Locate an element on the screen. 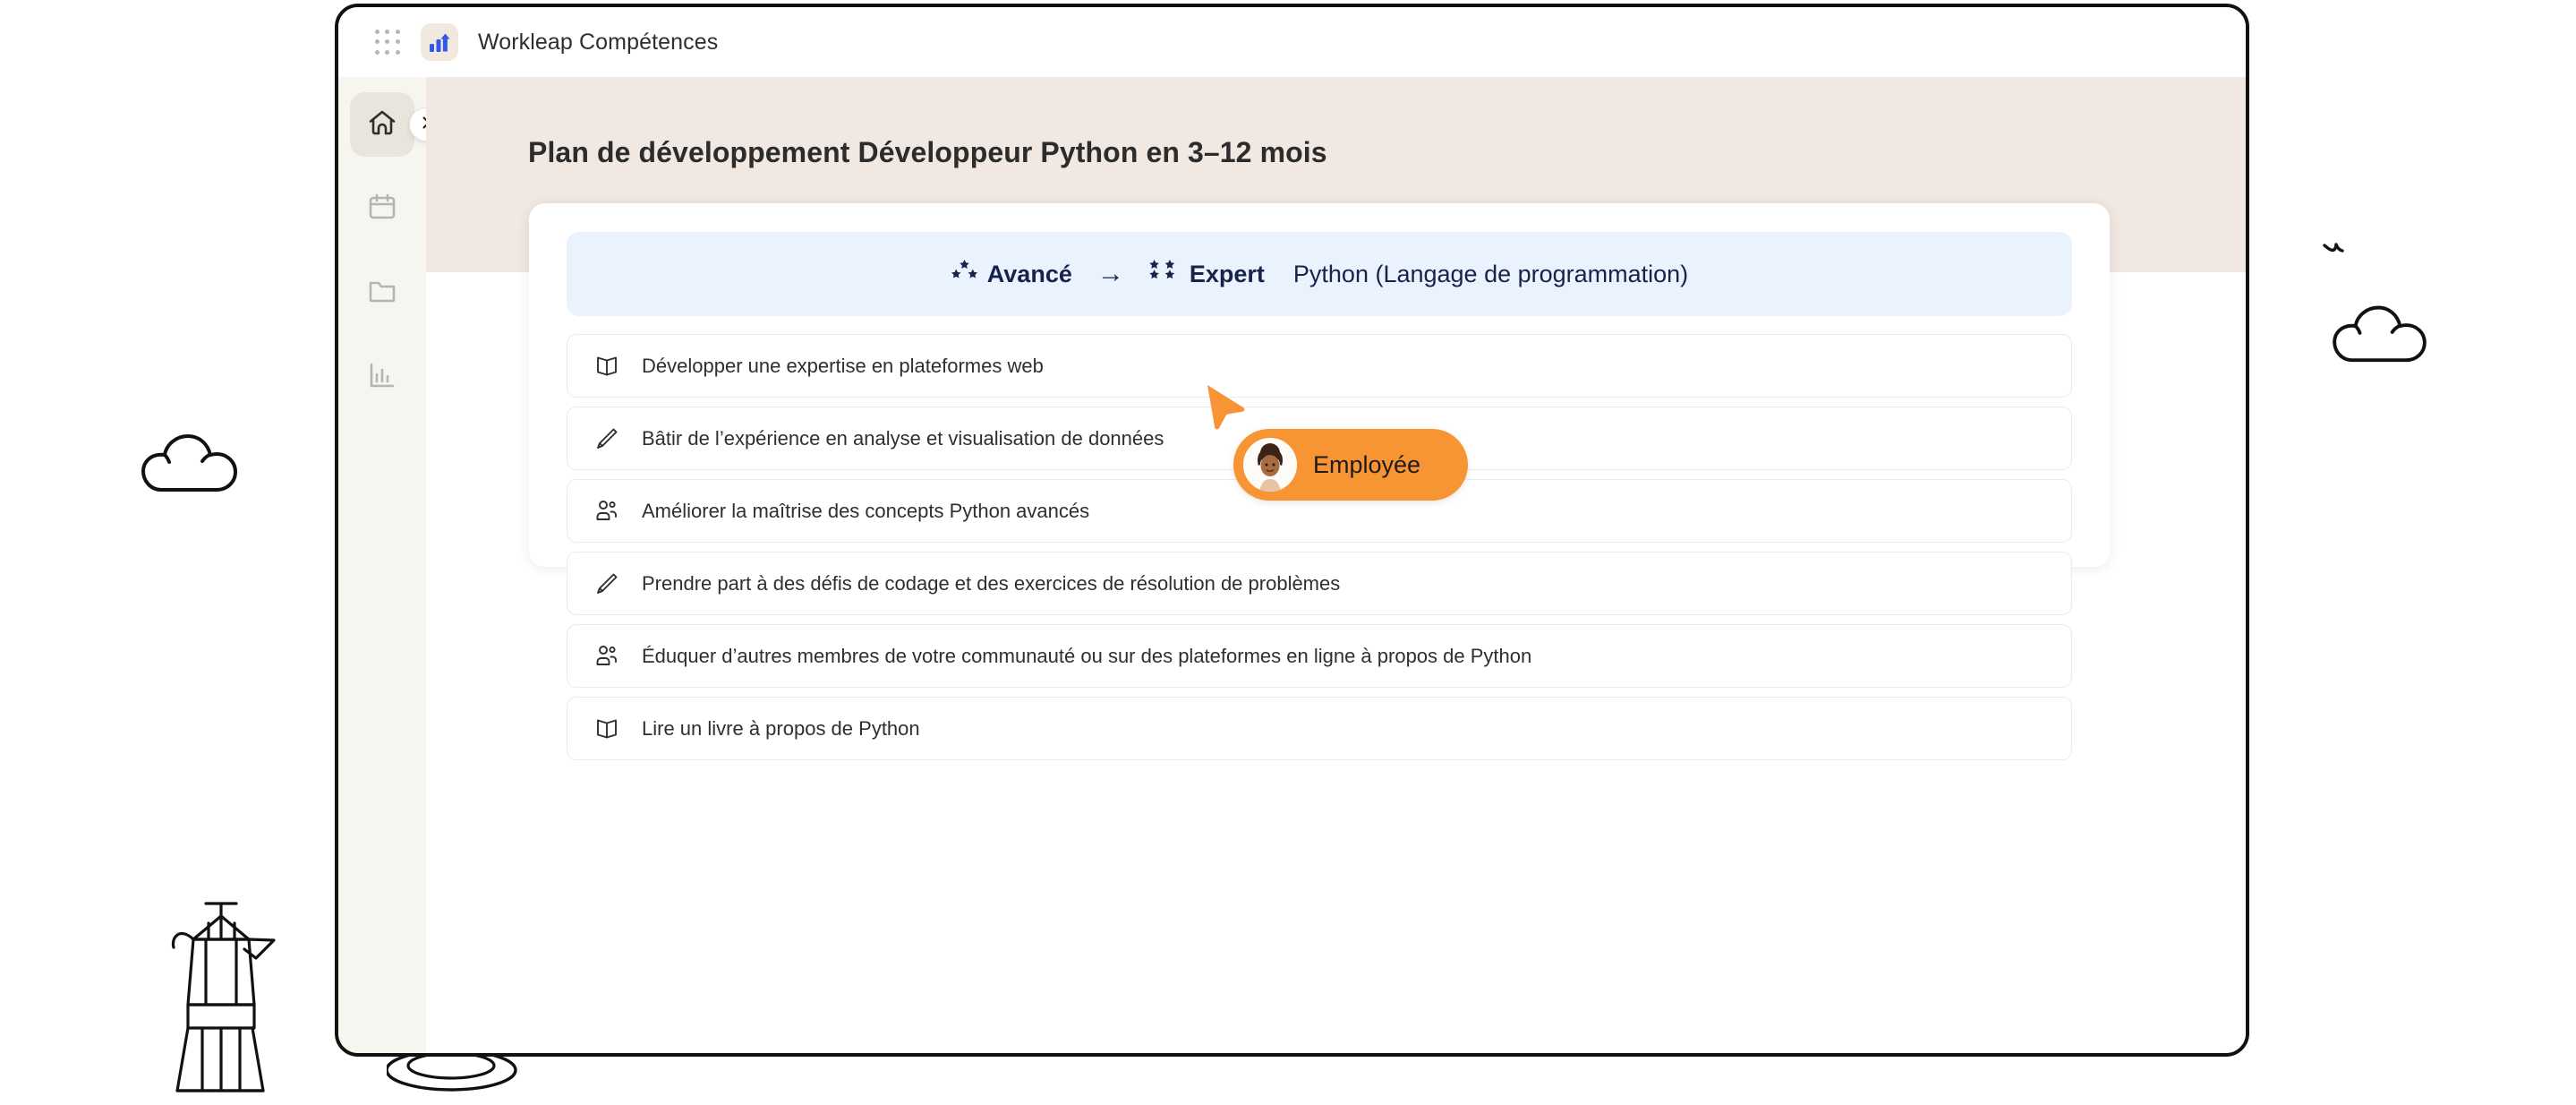 The width and height of the screenshot is (2576, 1105). sidebar-item-calendar is located at coordinates (382, 208).